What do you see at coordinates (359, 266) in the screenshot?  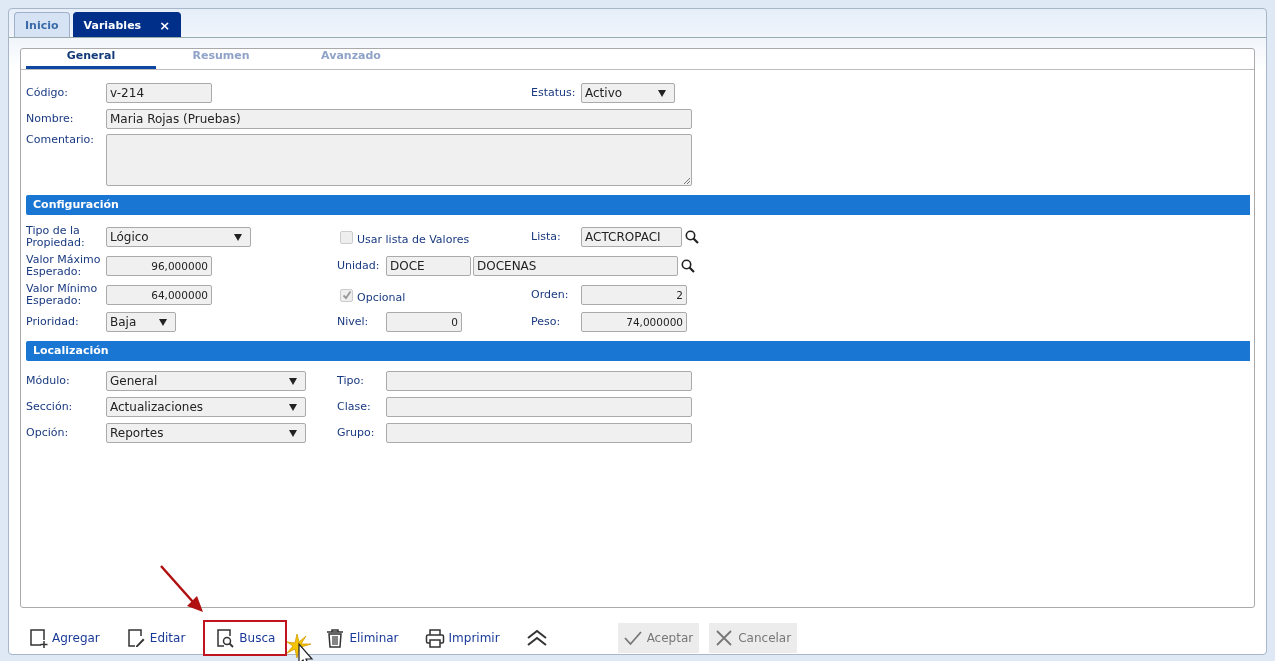 I see `field-label: Unidad:` at bounding box center [359, 266].